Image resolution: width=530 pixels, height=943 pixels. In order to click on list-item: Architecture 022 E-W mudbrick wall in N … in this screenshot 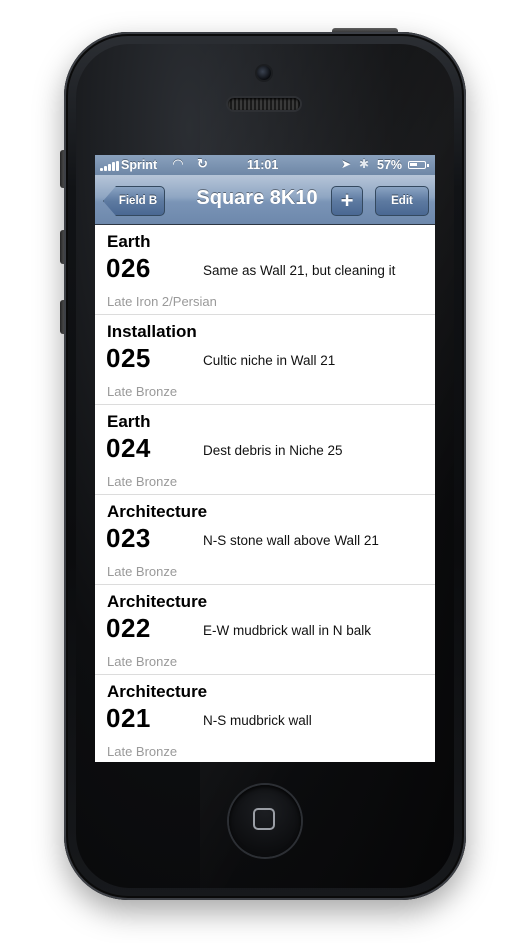, I will do `click(265, 630)`.